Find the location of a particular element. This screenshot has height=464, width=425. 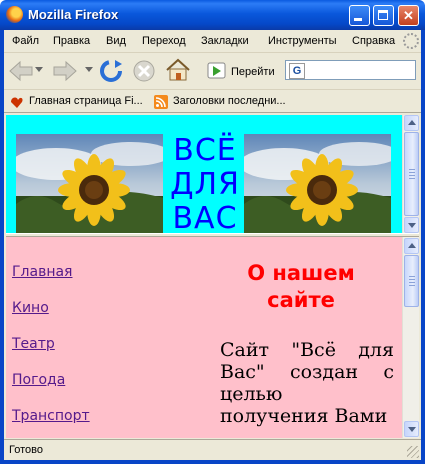

nav-link-cinema: Кино is located at coordinates (30, 308).